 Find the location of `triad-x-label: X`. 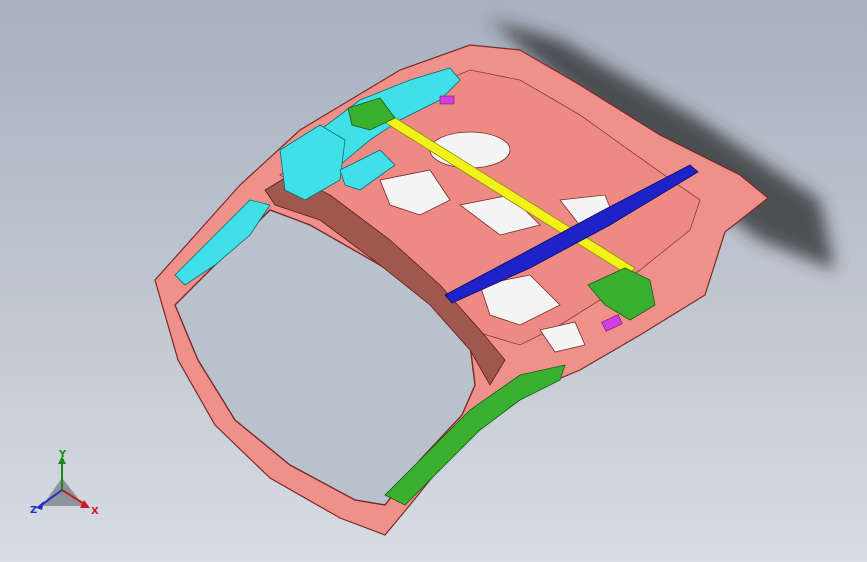

triad-x-label: X is located at coordinates (95, 511).